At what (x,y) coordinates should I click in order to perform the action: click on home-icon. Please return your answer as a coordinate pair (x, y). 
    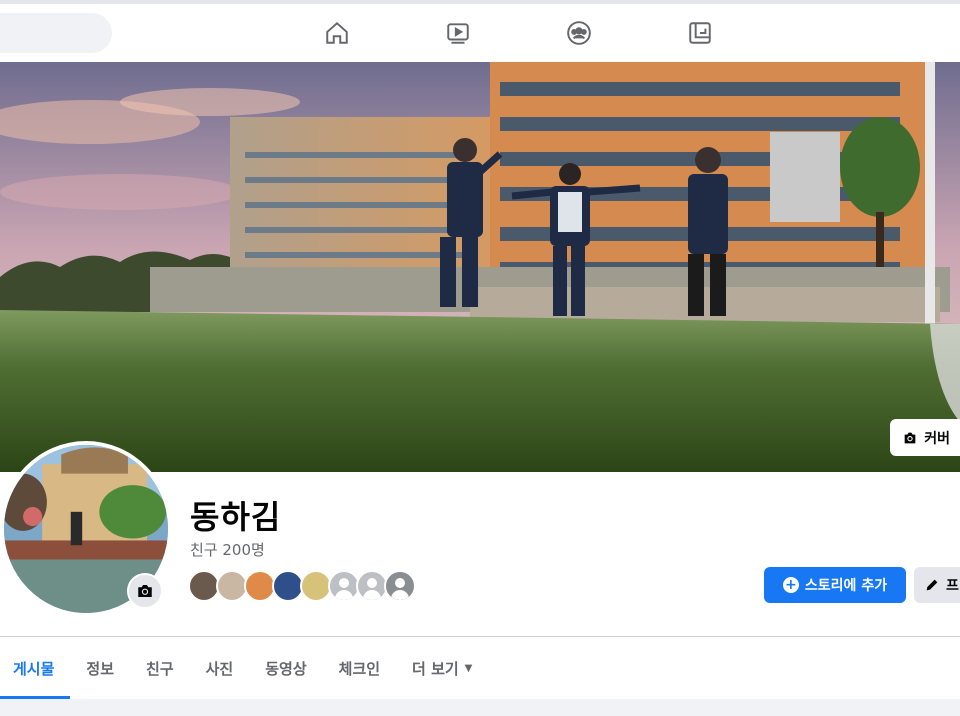
    Looking at the image, I should click on (337, 33).